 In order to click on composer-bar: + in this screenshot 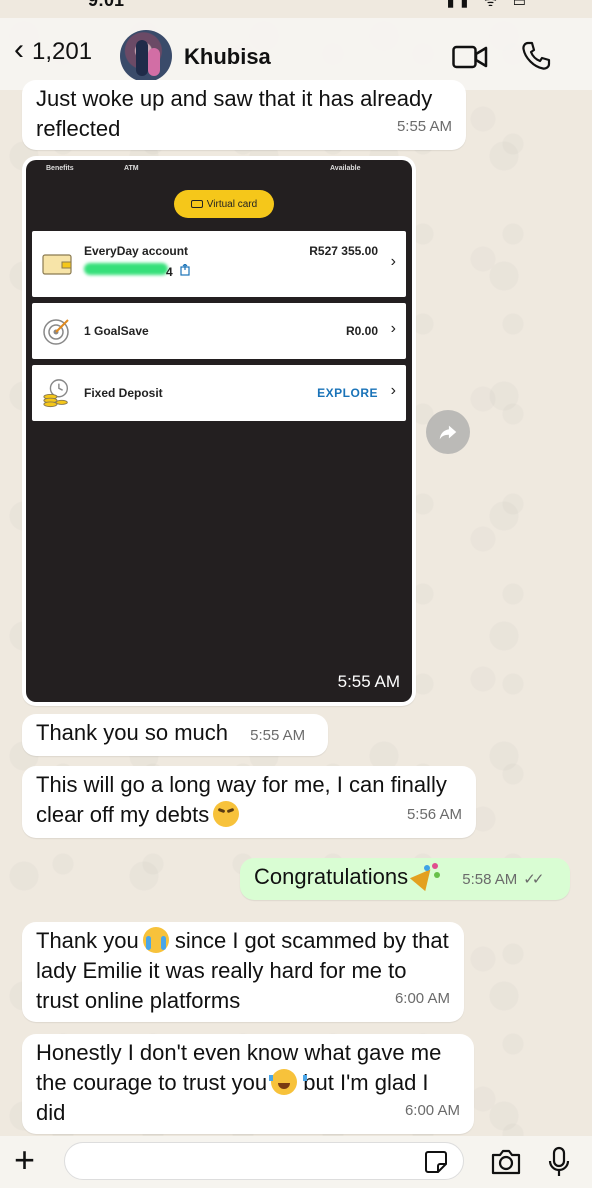, I will do `click(296, 1162)`.